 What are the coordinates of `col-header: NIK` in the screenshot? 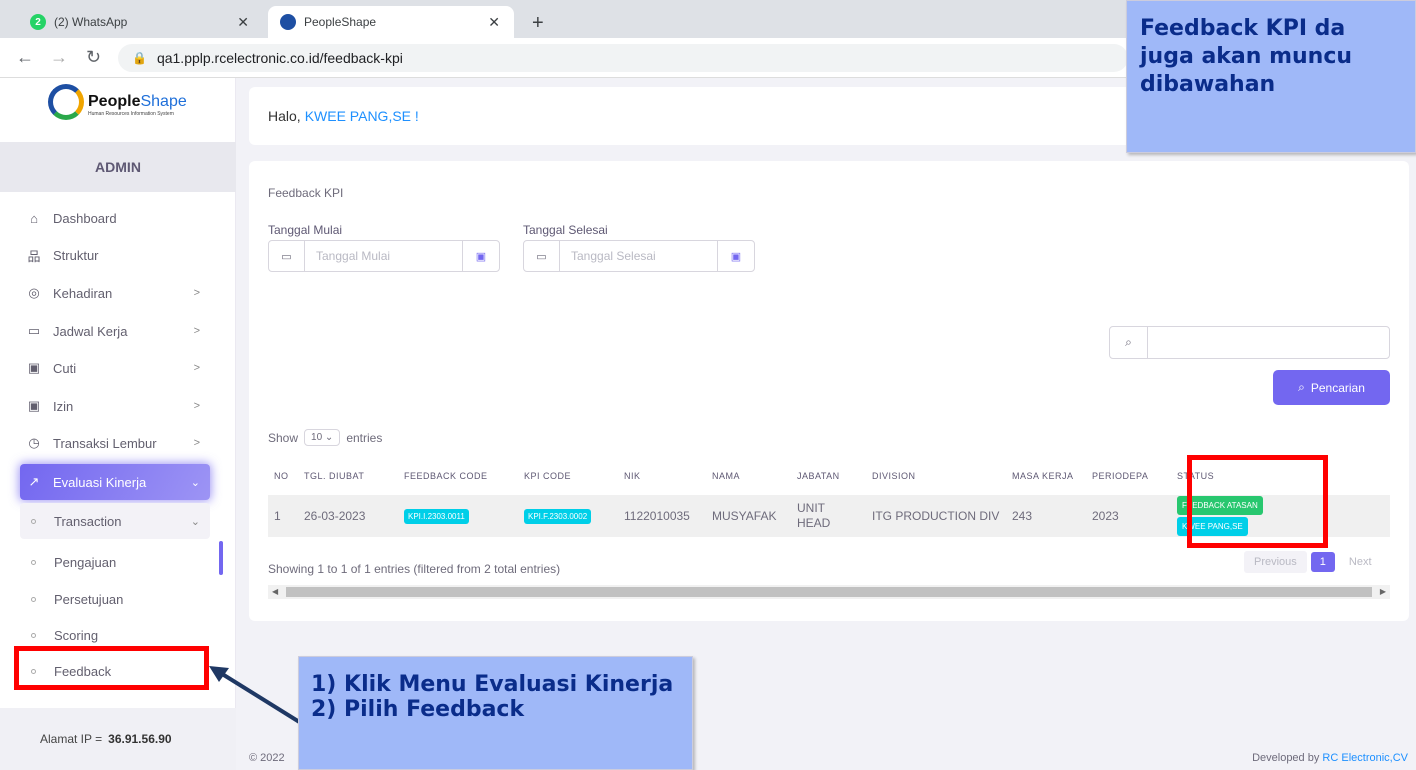 It's located at (662, 476).